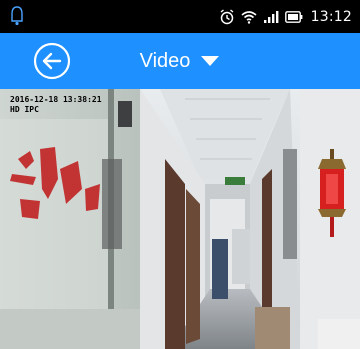 The height and width of the screenshot is (349, 360). I want to click on alarm-icon, so click(227, 16).